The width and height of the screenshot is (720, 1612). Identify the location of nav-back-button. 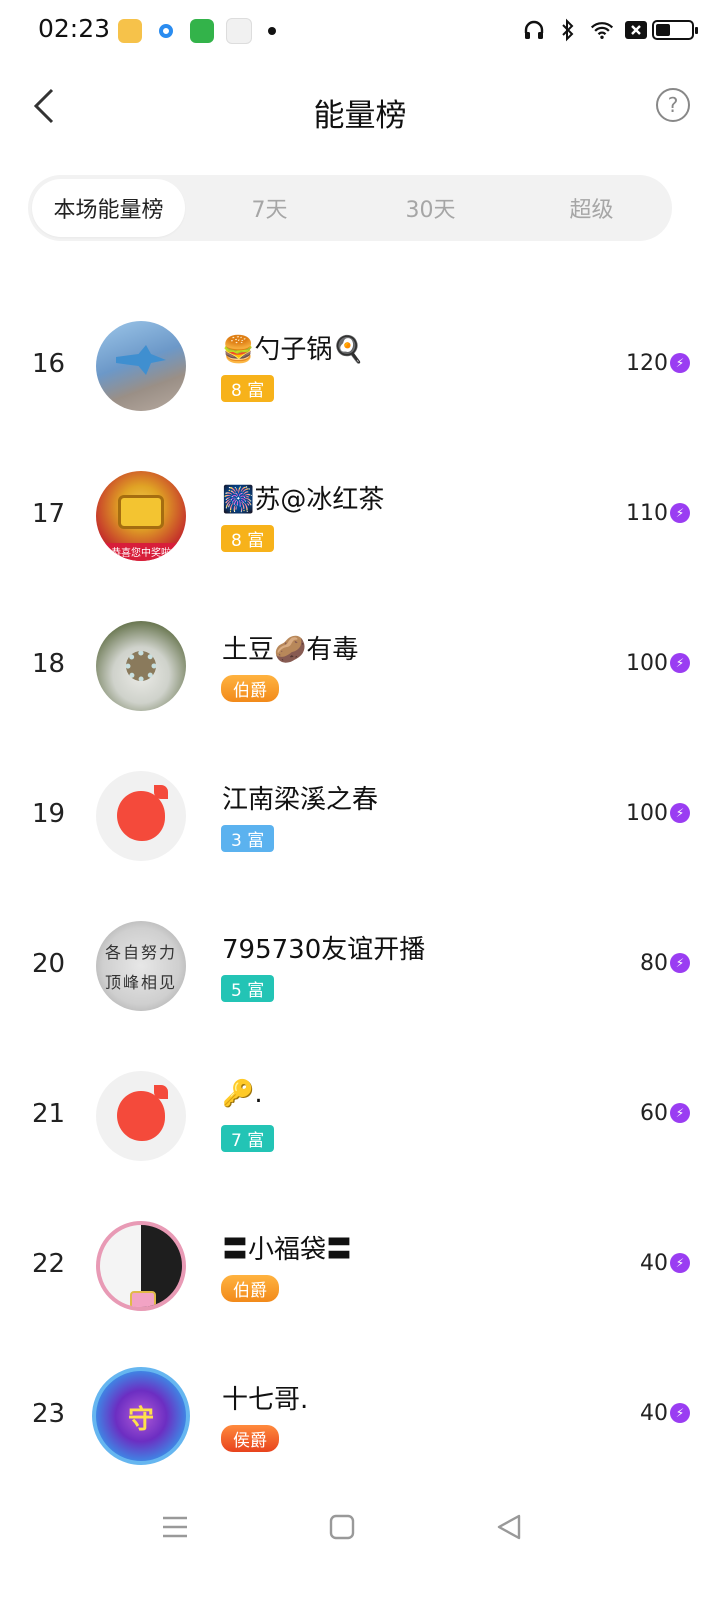
(509, 1527).